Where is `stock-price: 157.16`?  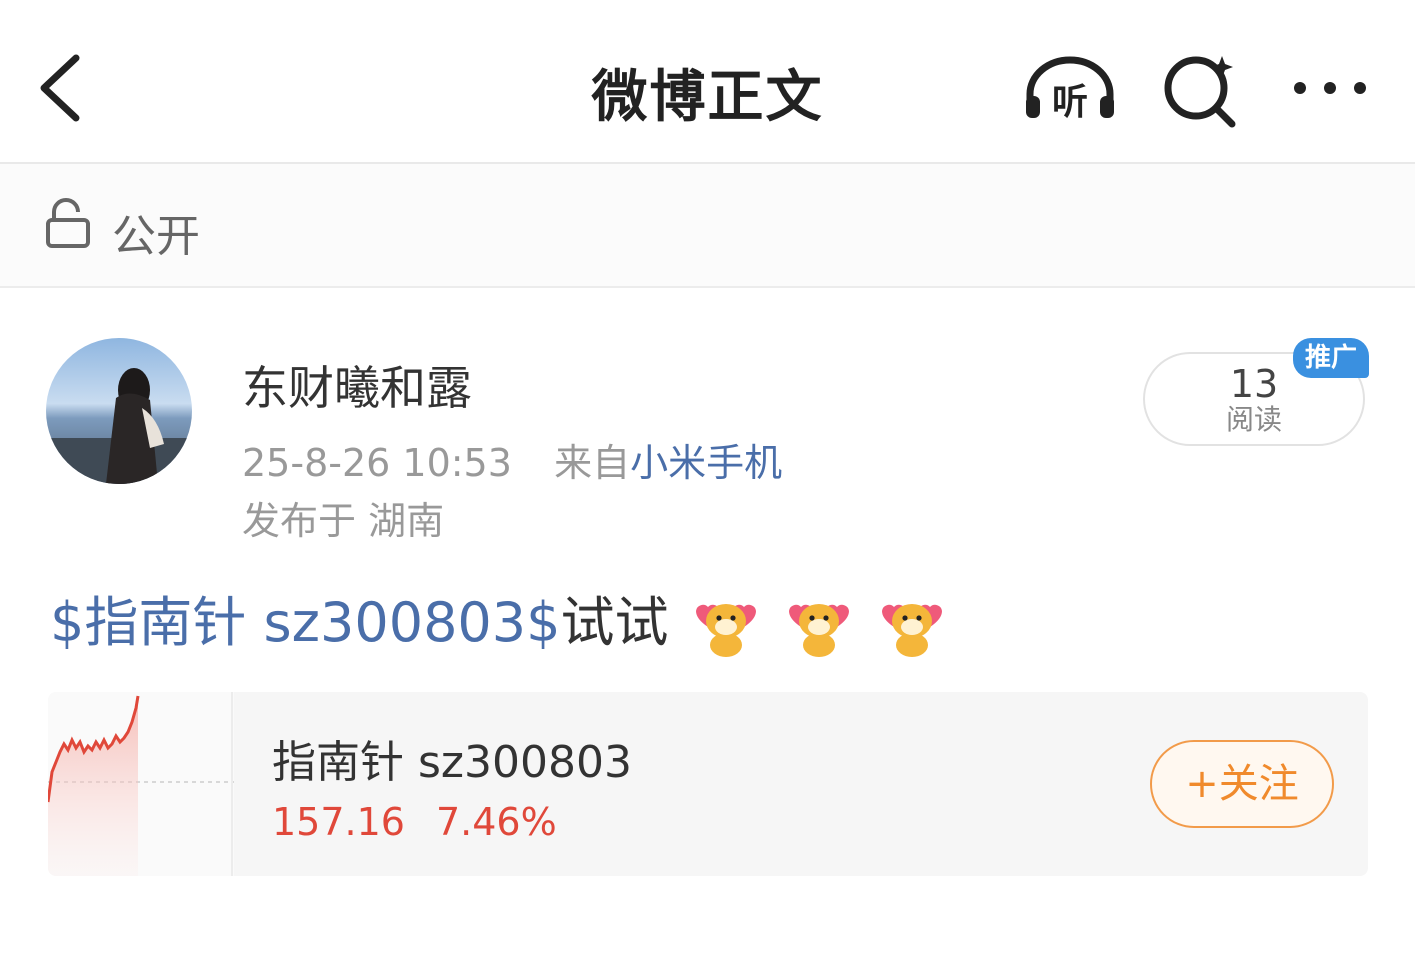 stock-price: 157.16 is located at coordinates (338, 822).